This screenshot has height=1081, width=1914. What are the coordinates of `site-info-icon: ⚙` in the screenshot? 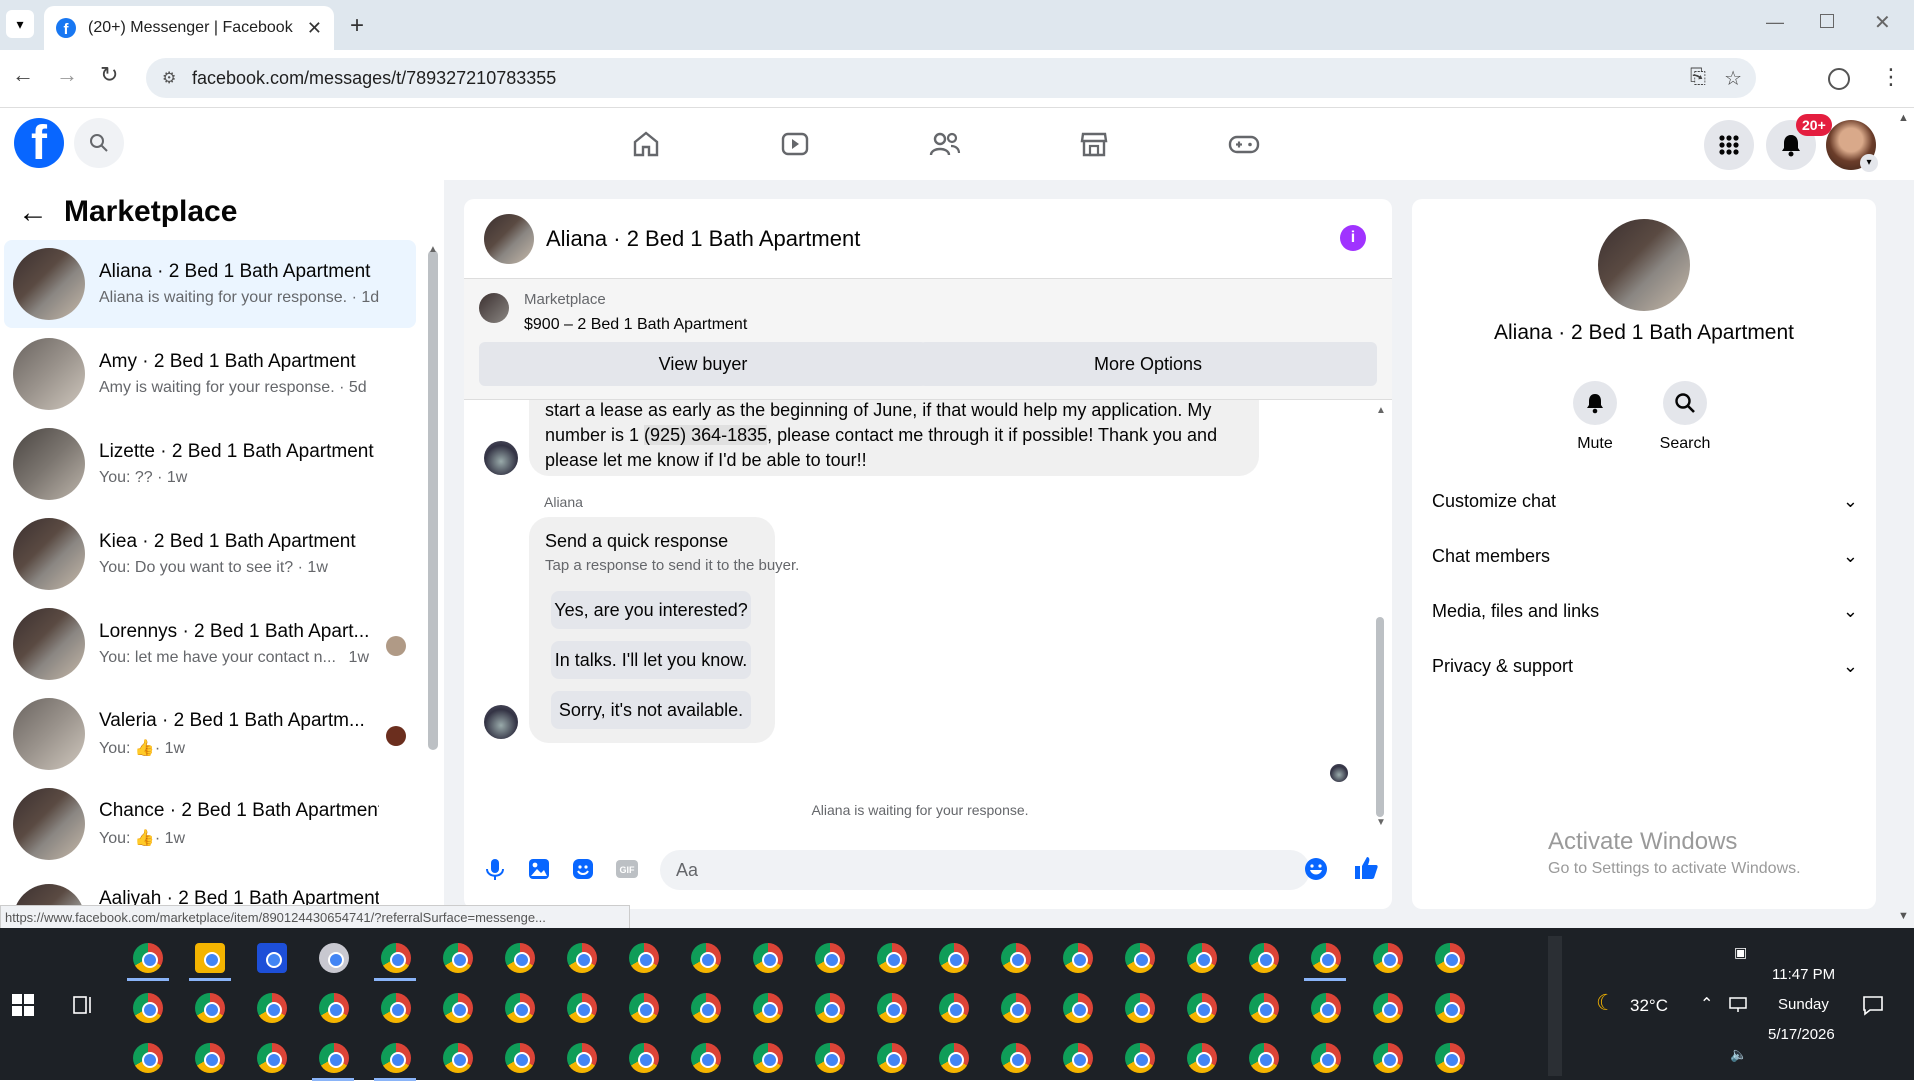 It's located at (169, 78).